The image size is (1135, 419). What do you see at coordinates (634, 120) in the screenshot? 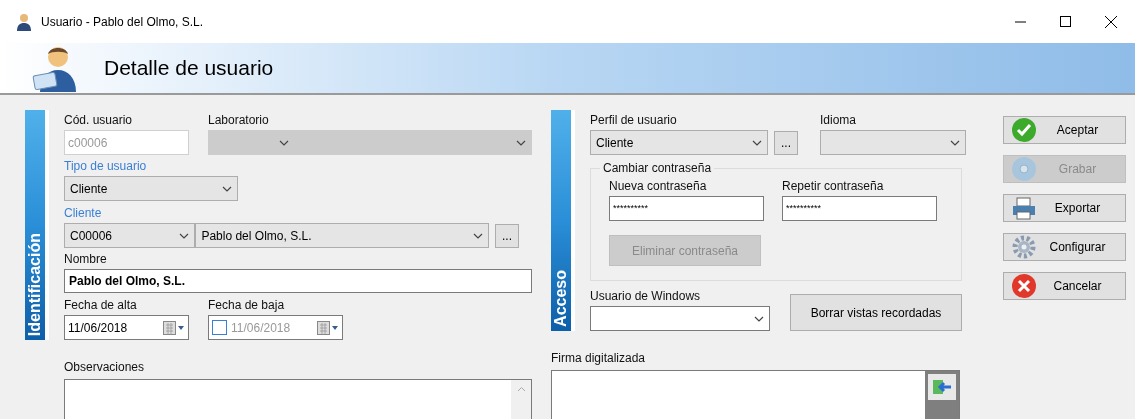
I see `field-label: Perfil de usuario` at bounding box center [634, 120].